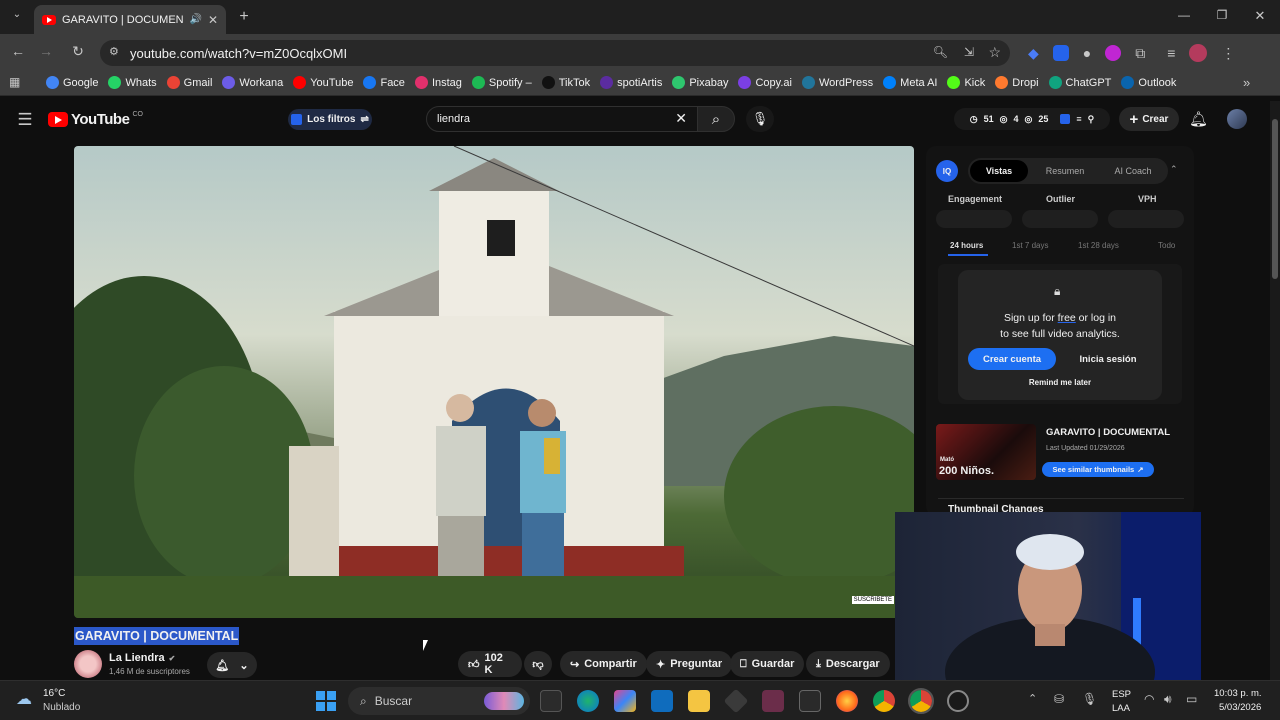 This screenshot has width=1280, height=720. Describe the element at coordinates (689, 664) in the screenshot. I see `ask-button: ✦ Preguntar` at that location.